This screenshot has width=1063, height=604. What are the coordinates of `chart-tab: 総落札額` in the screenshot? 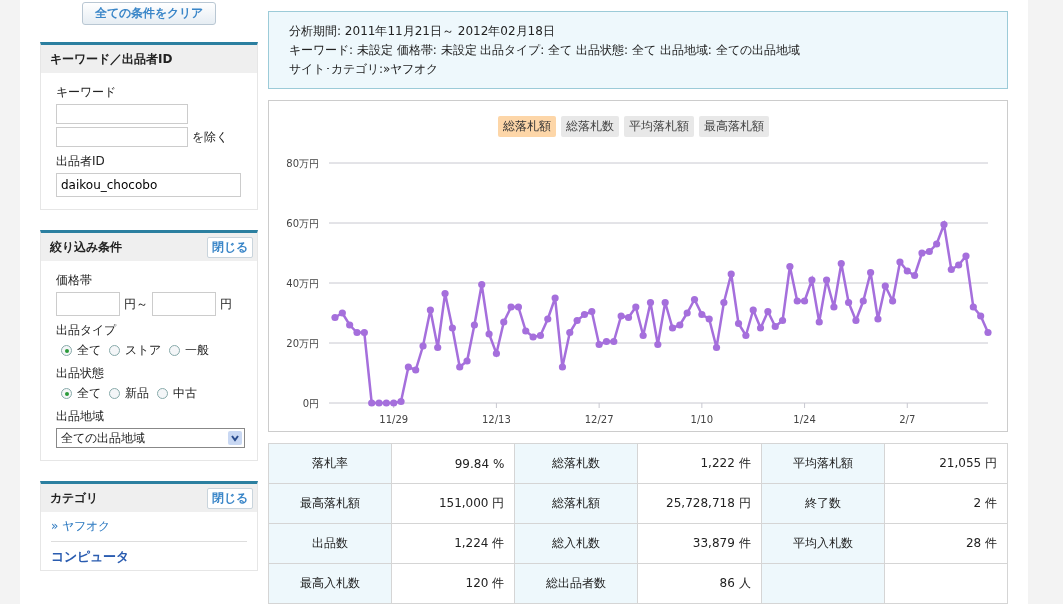 It's located at (526, 126).